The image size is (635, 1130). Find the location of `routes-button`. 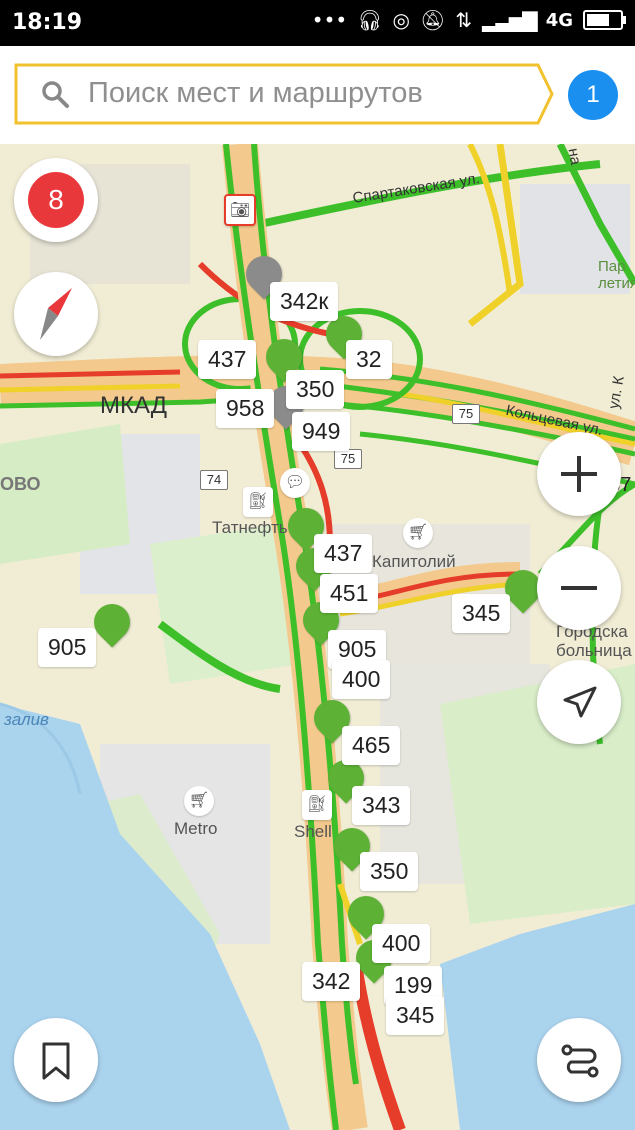

routes-button is located at coordinates (579, 1060).